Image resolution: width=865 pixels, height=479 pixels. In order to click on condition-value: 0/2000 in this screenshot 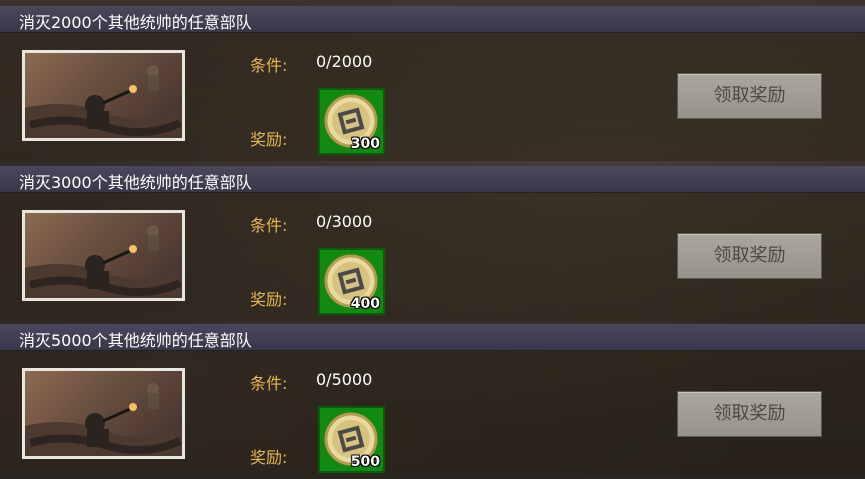, I will do `click(344, 61)`.